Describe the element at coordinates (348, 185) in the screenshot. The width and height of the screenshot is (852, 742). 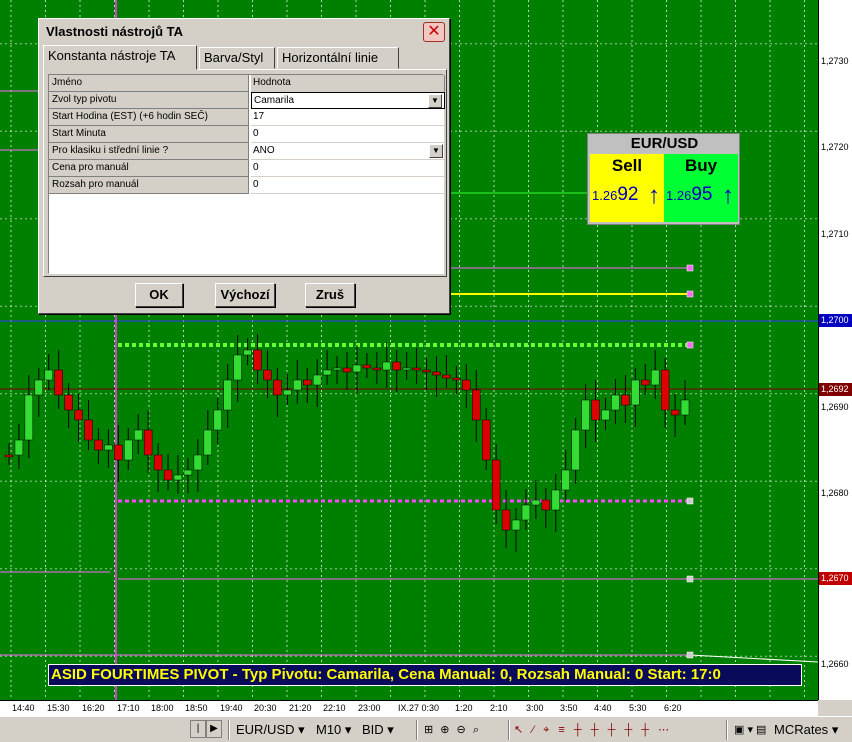
I see `manual-range-field: 0` at that location.